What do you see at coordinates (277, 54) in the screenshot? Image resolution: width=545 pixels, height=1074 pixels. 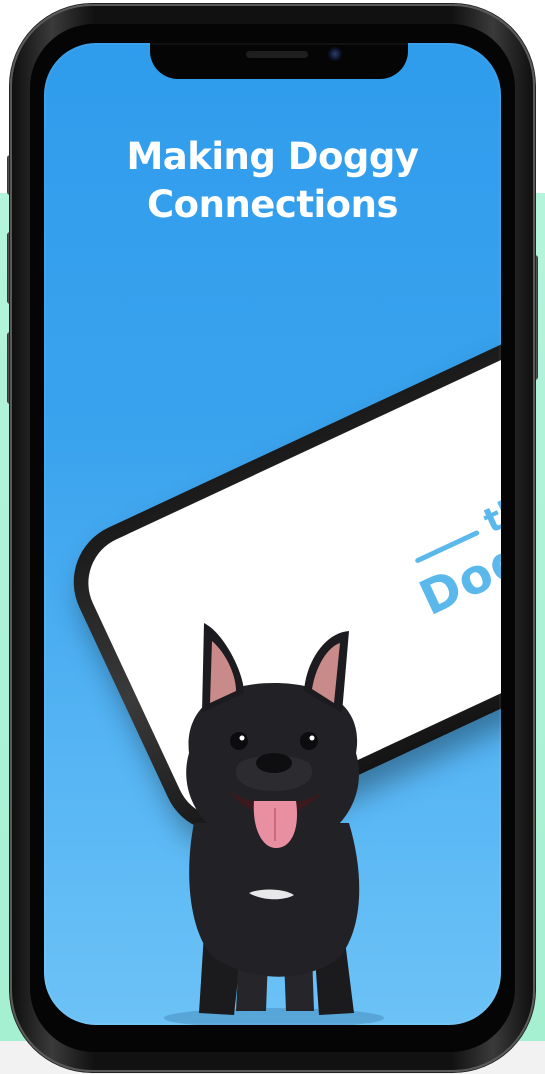 I see `speaker-grille-icon` at bounding box center [277, 54].